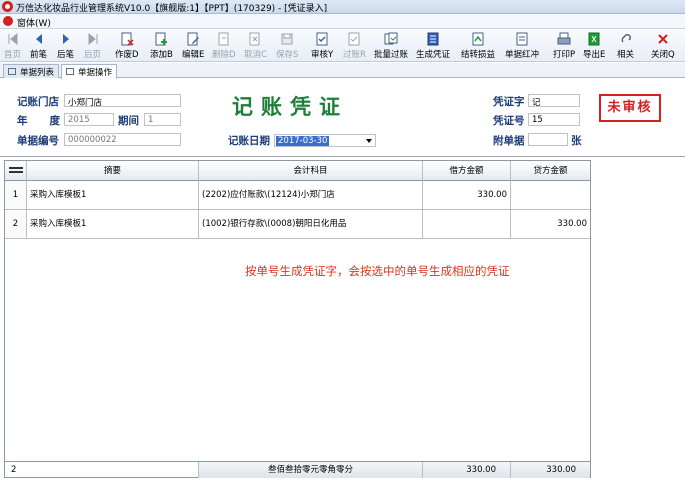 The height and width of the screenshot is (482, 685). What do you see at coordinates (311, 195) in the screenshot?
I see `cell-account: (2202)应付账款\(12124)小郑门店` at bounding box center [311, 195].